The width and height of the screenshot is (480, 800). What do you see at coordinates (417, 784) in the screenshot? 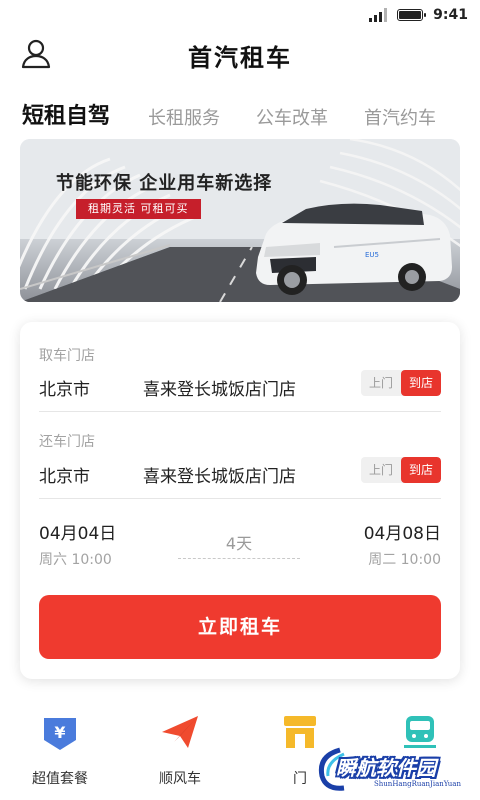
I see `watermark-subtitle: ShunHangRuanJianYuan` at bounding box center [417, 784].